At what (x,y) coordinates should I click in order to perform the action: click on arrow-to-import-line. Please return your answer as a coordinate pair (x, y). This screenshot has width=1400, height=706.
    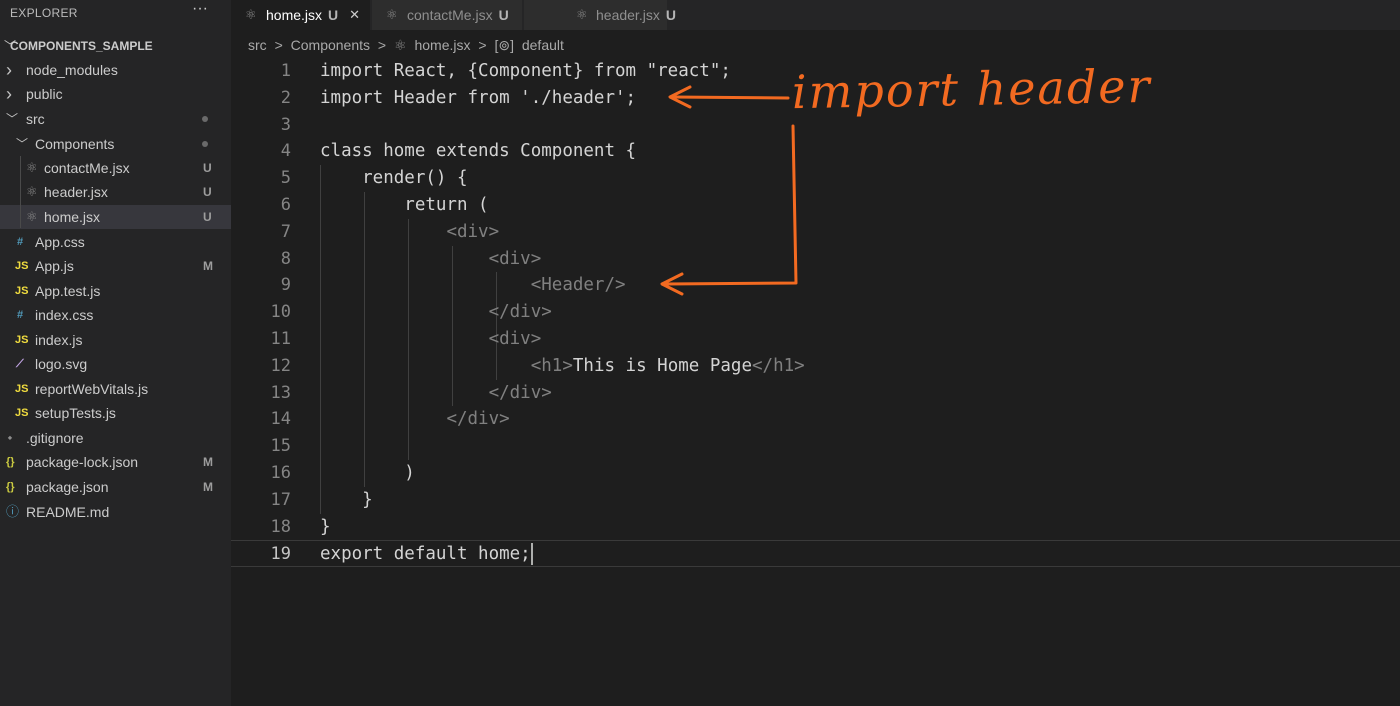
    Looking at the image, I should click on (730, 97).